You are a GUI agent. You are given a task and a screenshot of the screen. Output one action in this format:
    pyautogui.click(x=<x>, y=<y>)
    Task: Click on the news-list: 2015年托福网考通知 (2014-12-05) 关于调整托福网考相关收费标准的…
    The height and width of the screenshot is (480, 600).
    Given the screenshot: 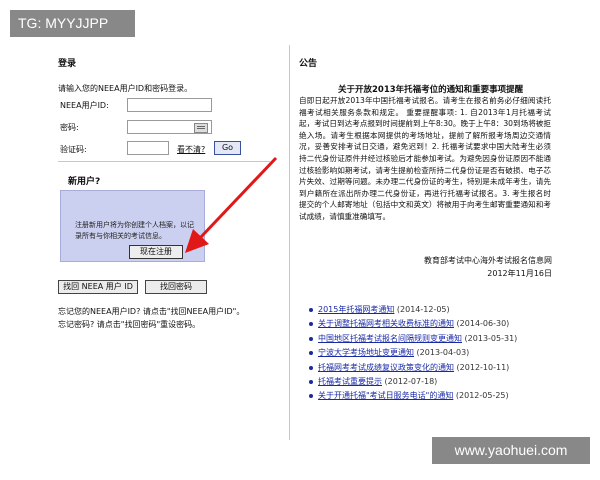 What is the action you would take?
    pyautogui.click(x=438, y=353)
    